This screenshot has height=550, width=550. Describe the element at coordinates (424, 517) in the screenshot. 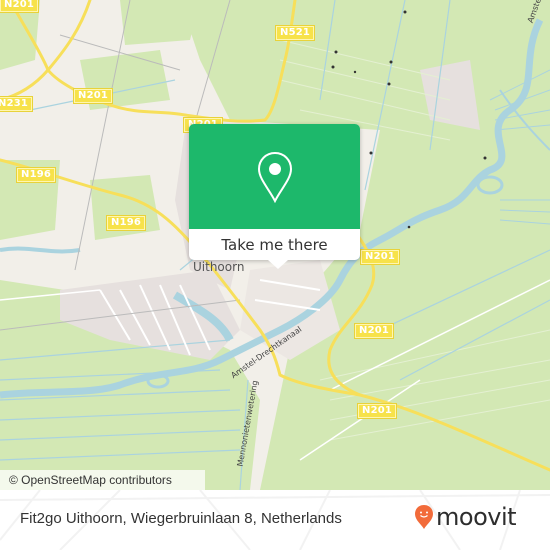

I see `moovit-pin-icon` at that location.